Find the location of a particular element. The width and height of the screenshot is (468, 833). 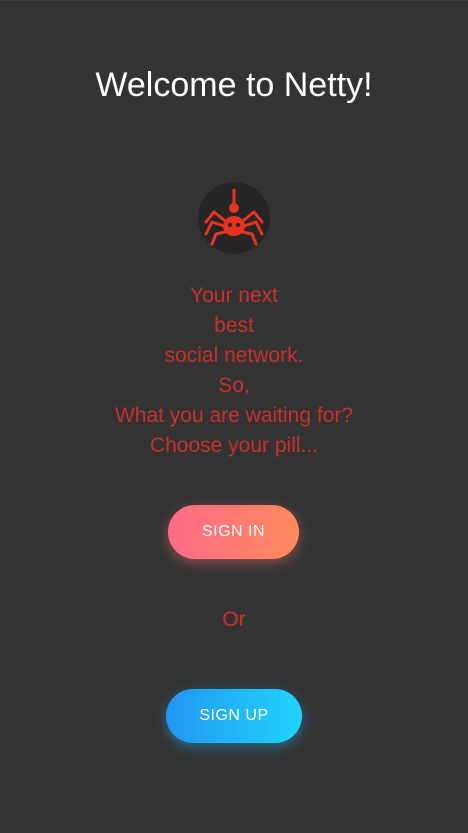

app-logo is located at coordinates (234, 218).